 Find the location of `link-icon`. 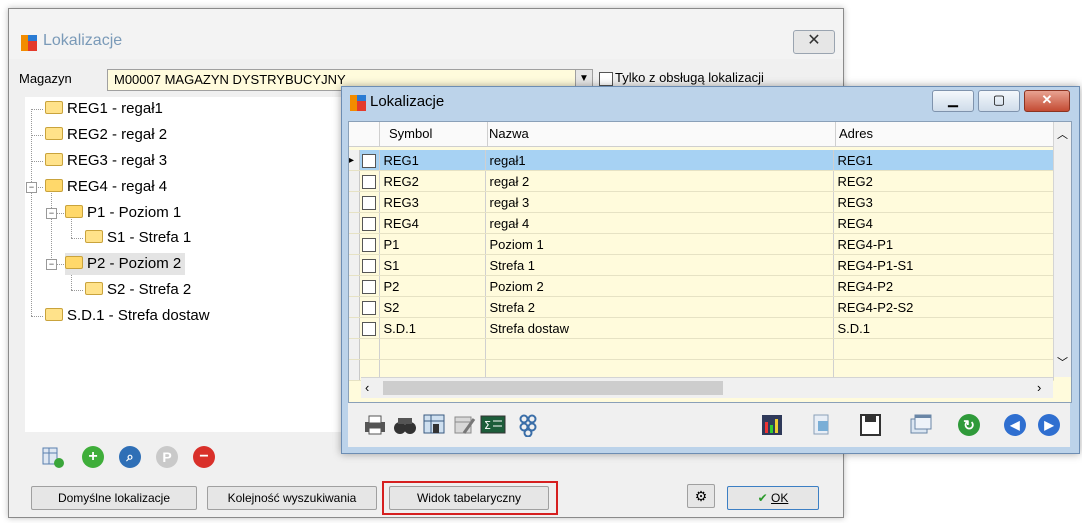

link-icon is located at coordinates (531, 425).